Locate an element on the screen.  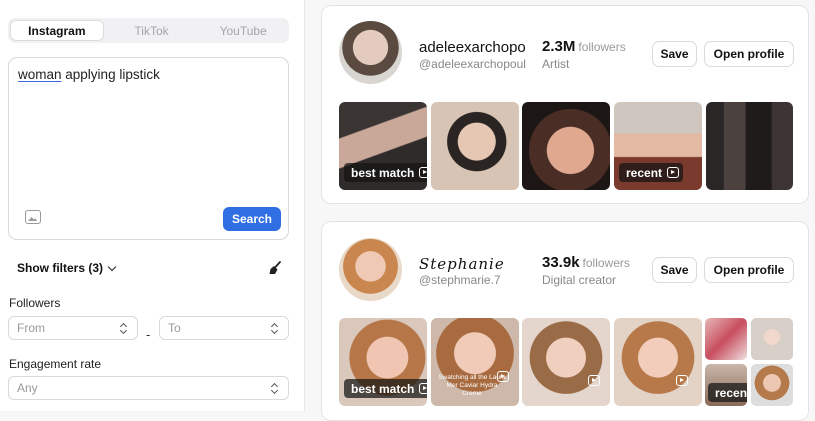
followers-to-select: To is located at coordinates (224, 328).